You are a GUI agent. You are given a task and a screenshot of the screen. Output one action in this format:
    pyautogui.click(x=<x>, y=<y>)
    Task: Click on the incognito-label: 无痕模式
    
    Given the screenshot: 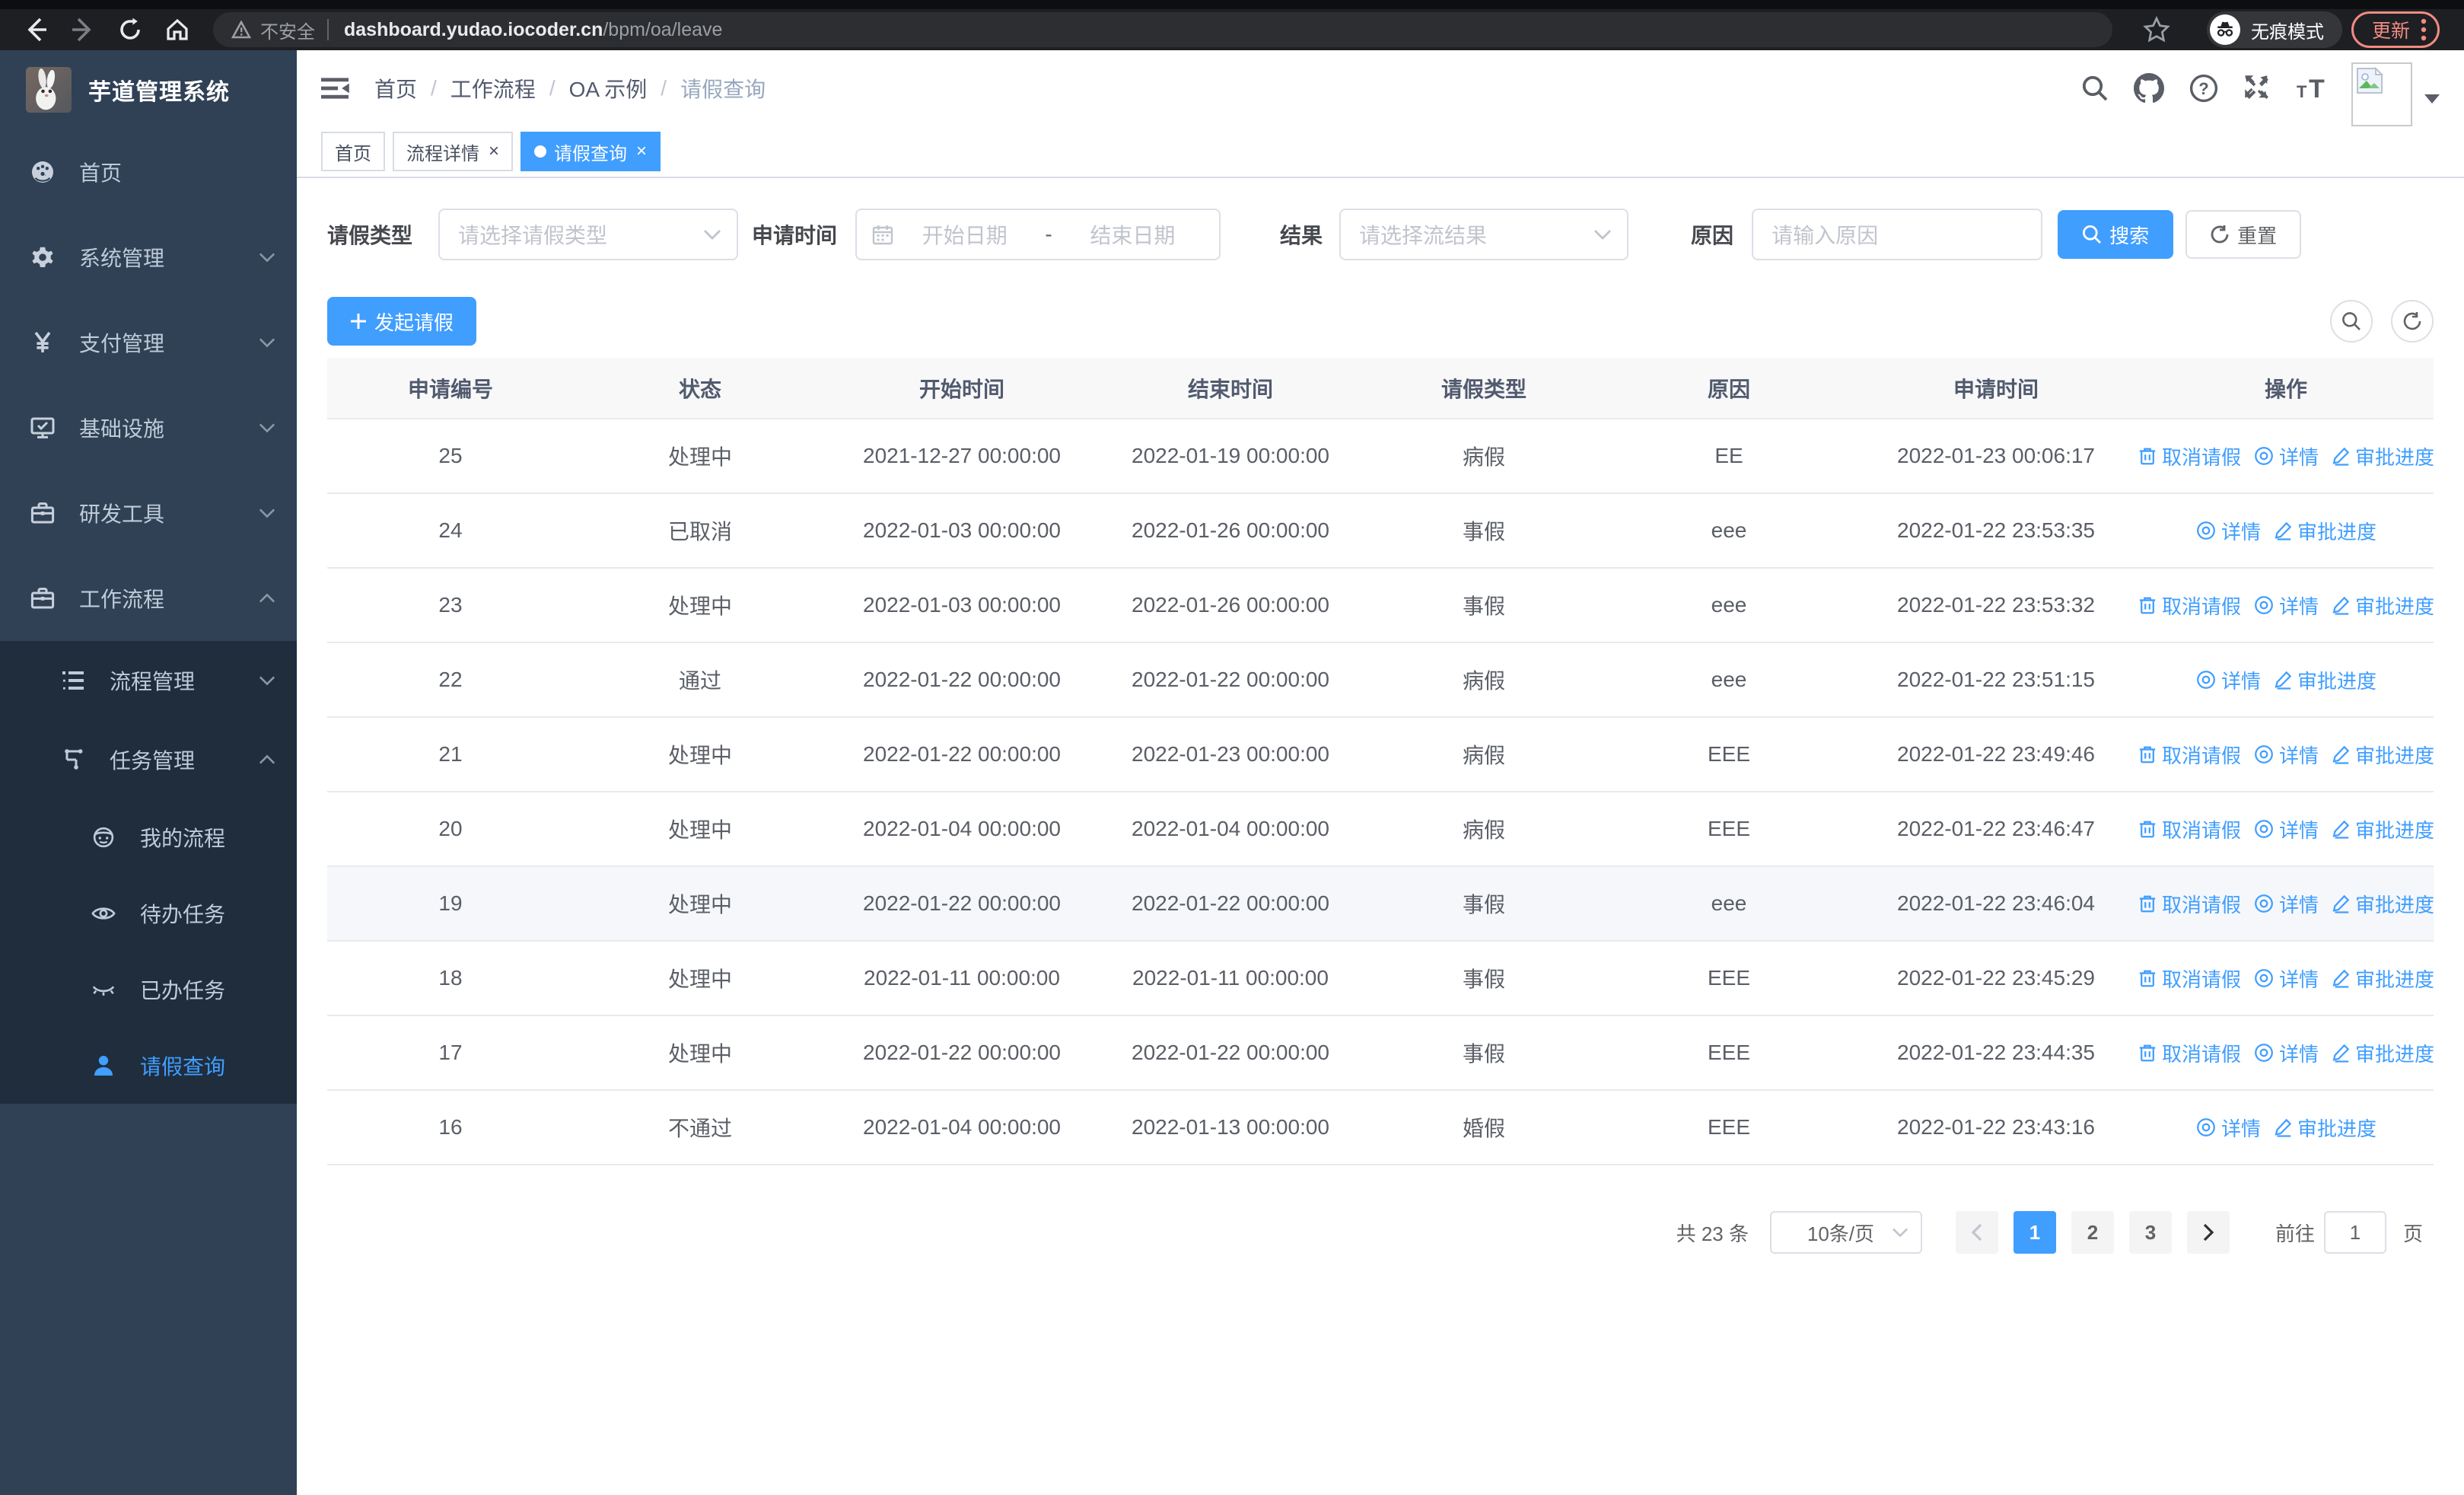 What is the action you would take?
    pyautogui.click(x=2287, y=32)
    